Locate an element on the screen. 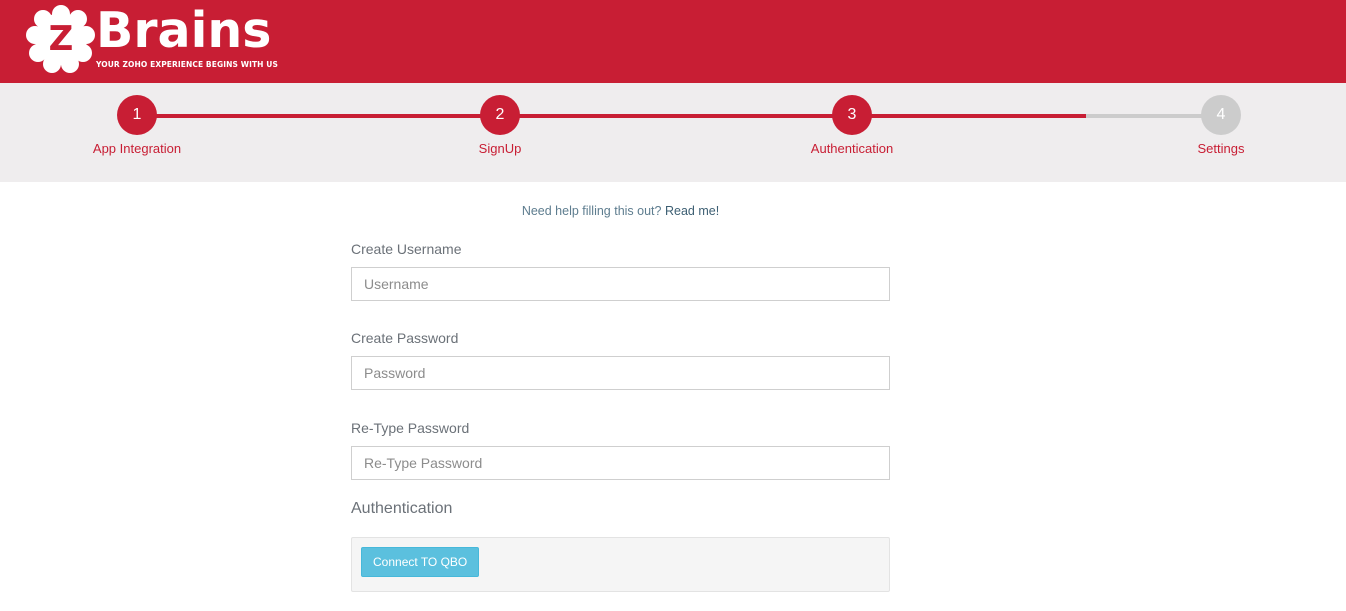 This screenshot has height=611, width=1346. step-settings: 4 Settings is located at coordinates (1221, 132).